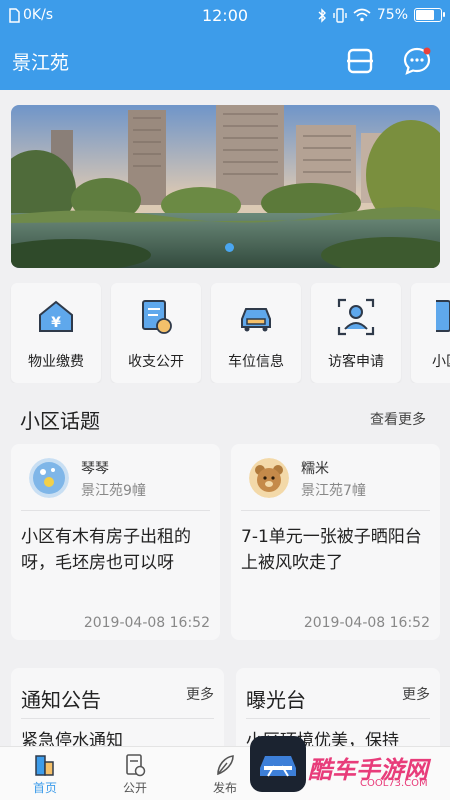 This screenshot has width=450, height=800. I want to click on watermark-logo: 酷车手游网 COOL73.COM, so click(350, 768).